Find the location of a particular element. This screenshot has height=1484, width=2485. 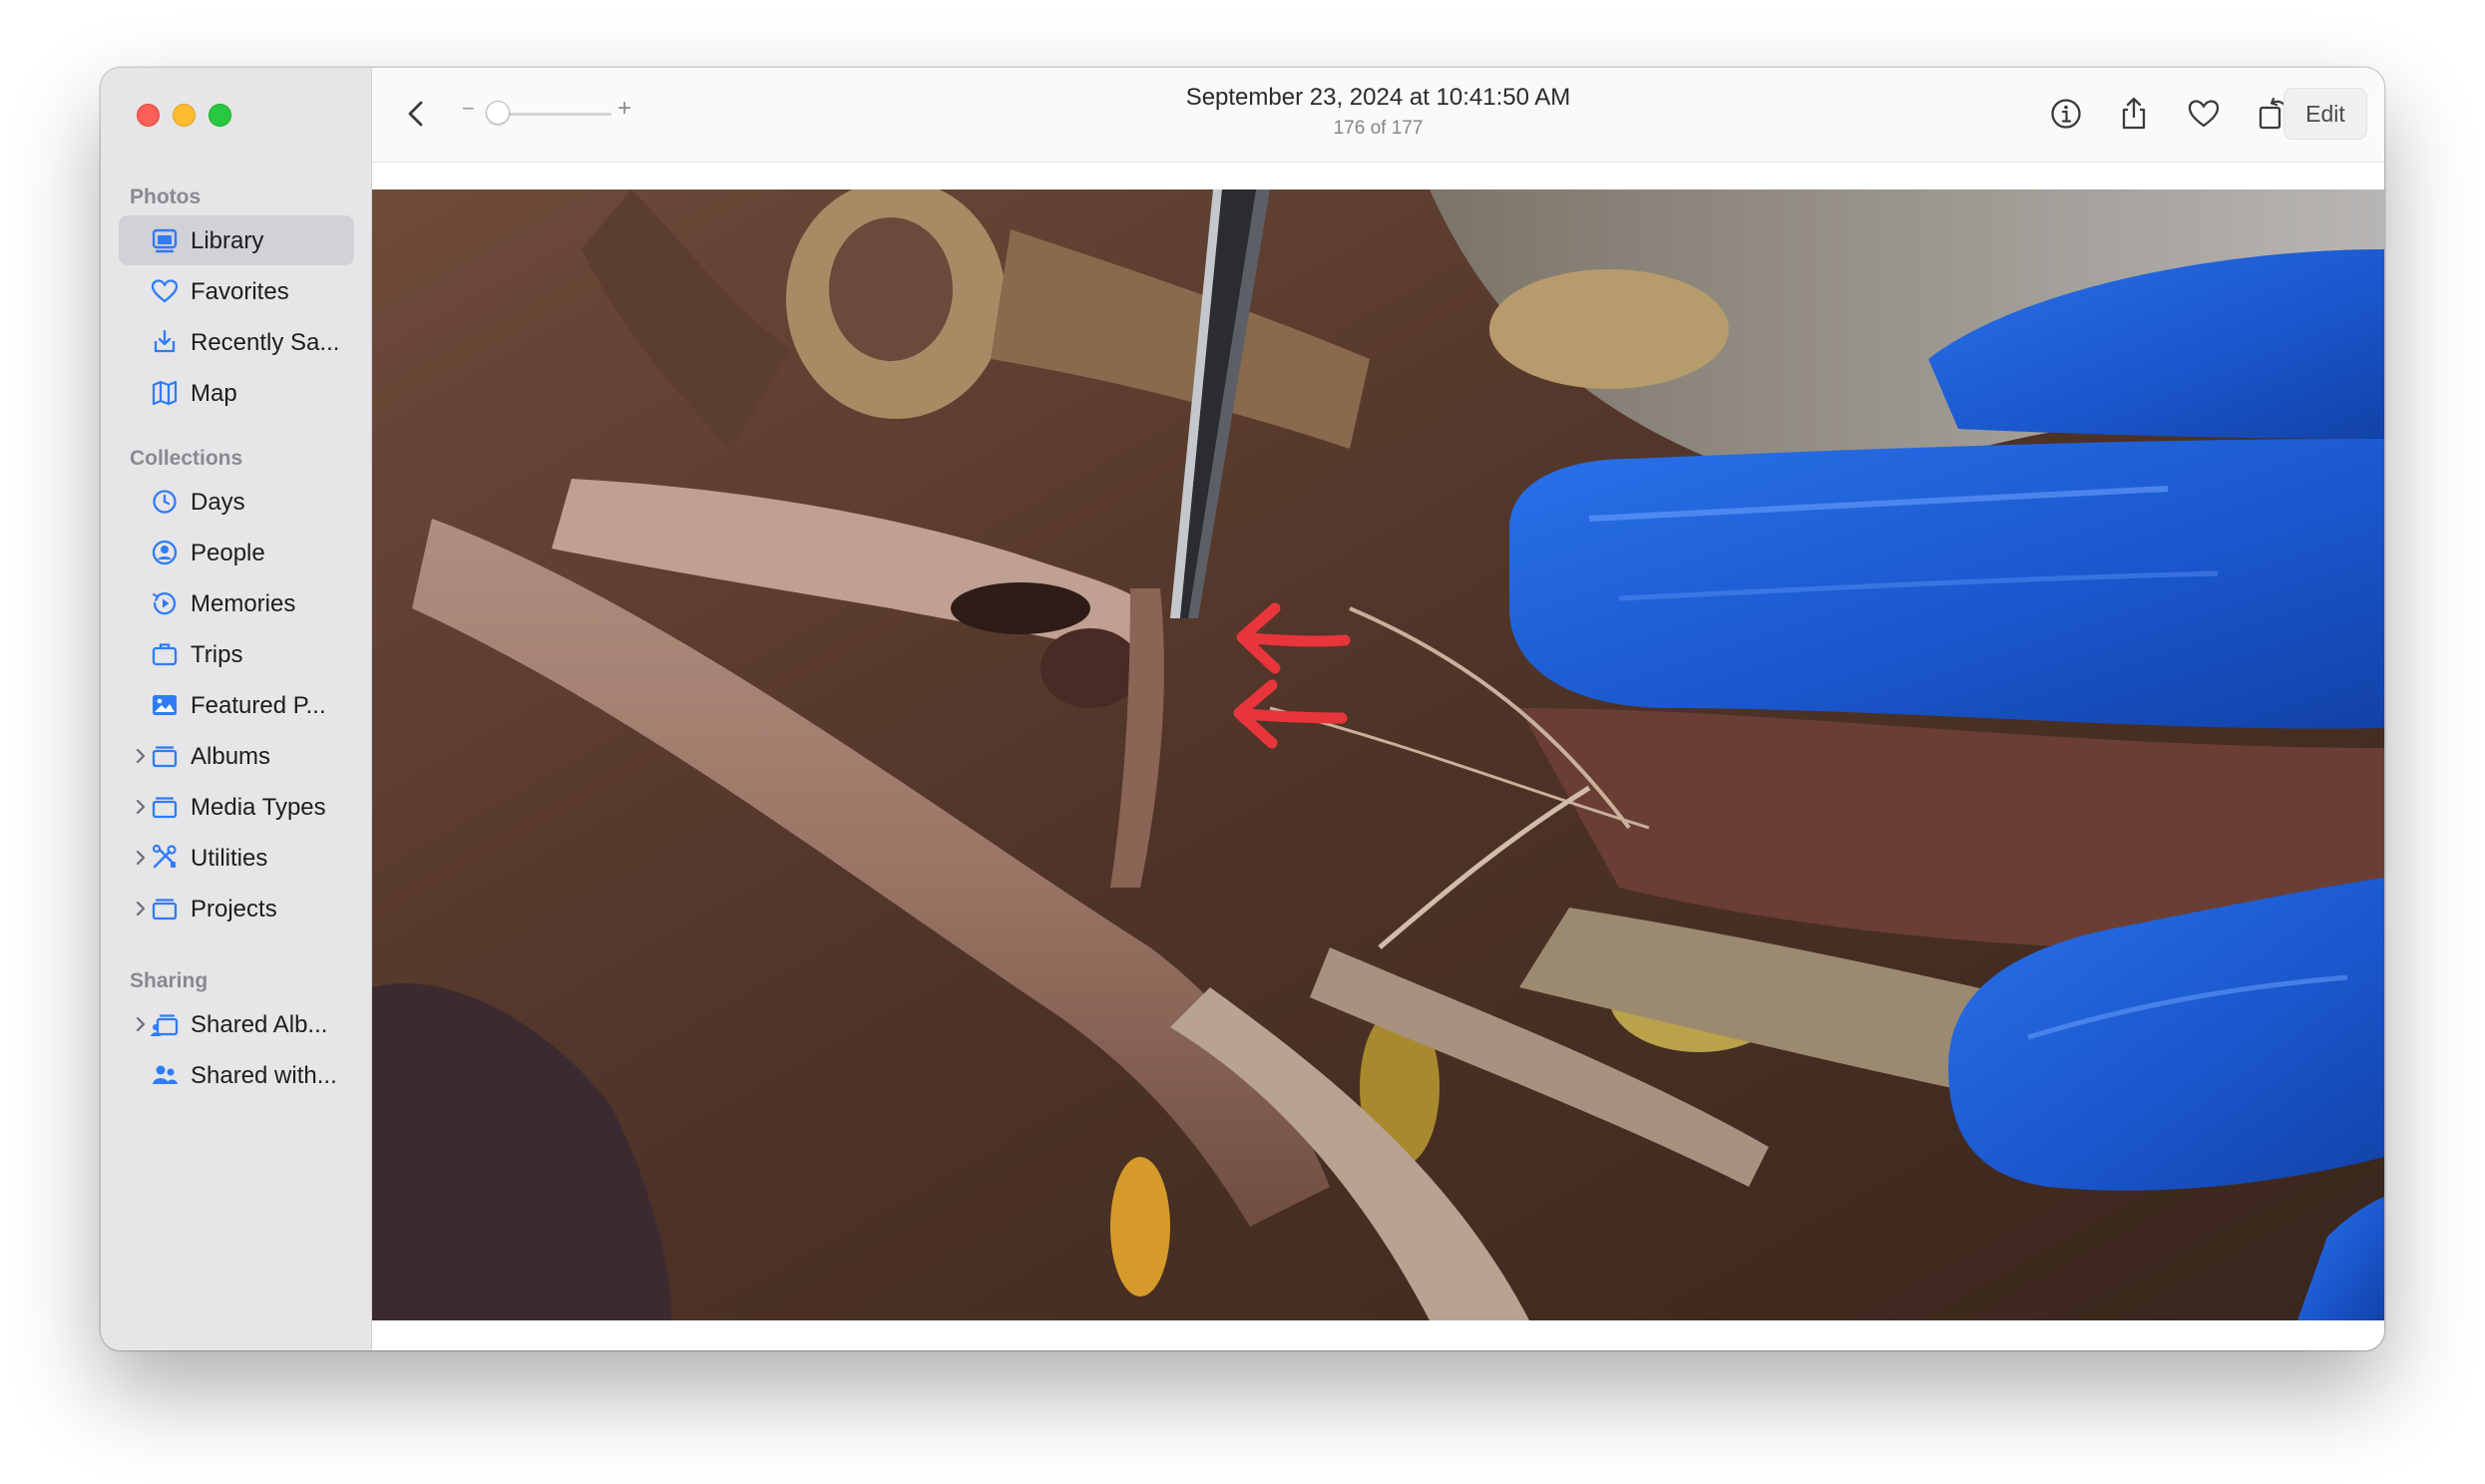

map-icon is located at coordinates (165, 393).